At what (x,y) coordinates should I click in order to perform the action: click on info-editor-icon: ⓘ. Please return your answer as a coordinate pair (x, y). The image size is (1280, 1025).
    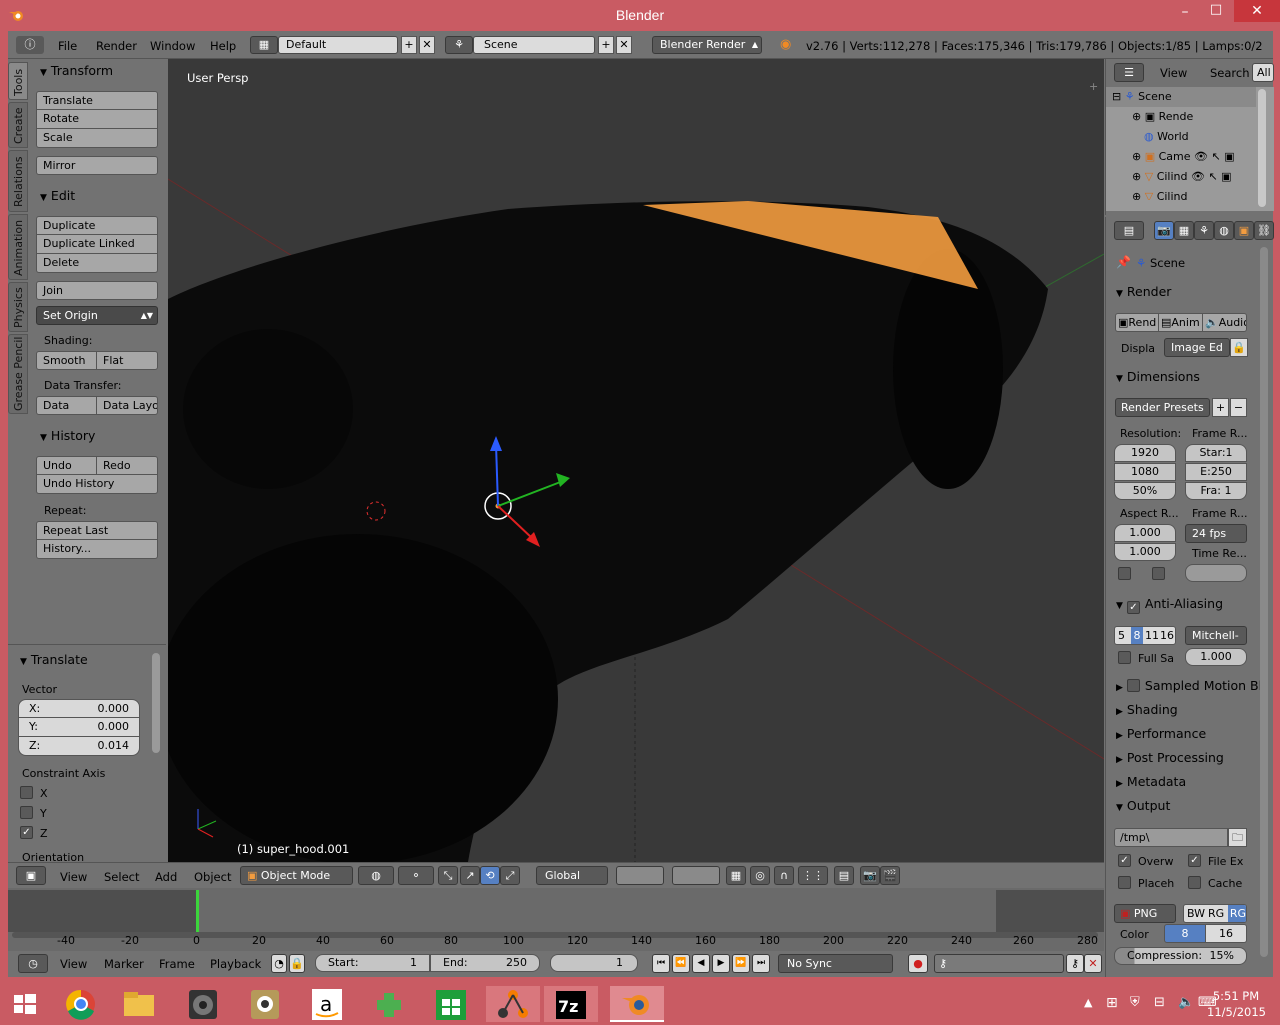
    Looking at the image, I should click on (30, 45).